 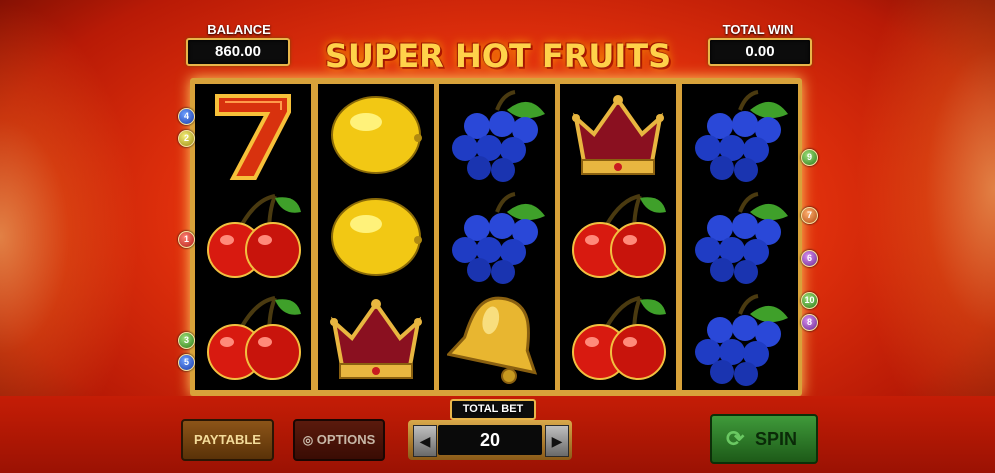 I want to click on payline-marker-3: 3, so click(x=186, y=340).